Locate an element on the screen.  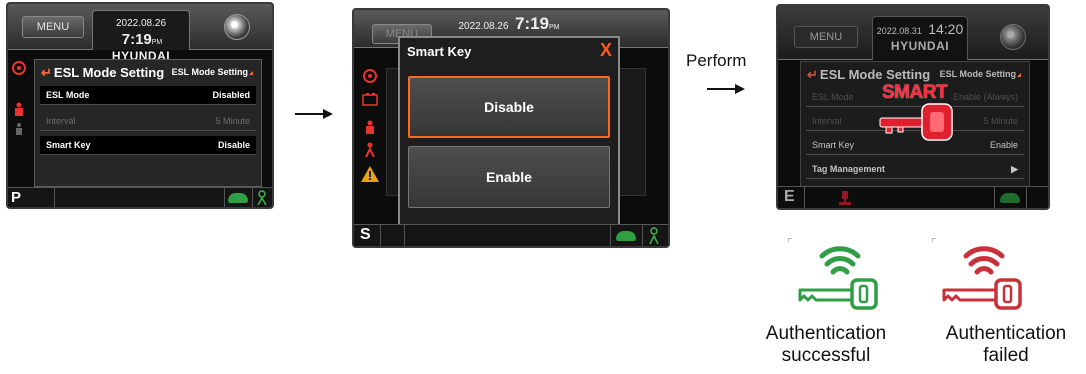
auth-failed-caption: Authentication failed is located at coordinates (1006, 345).